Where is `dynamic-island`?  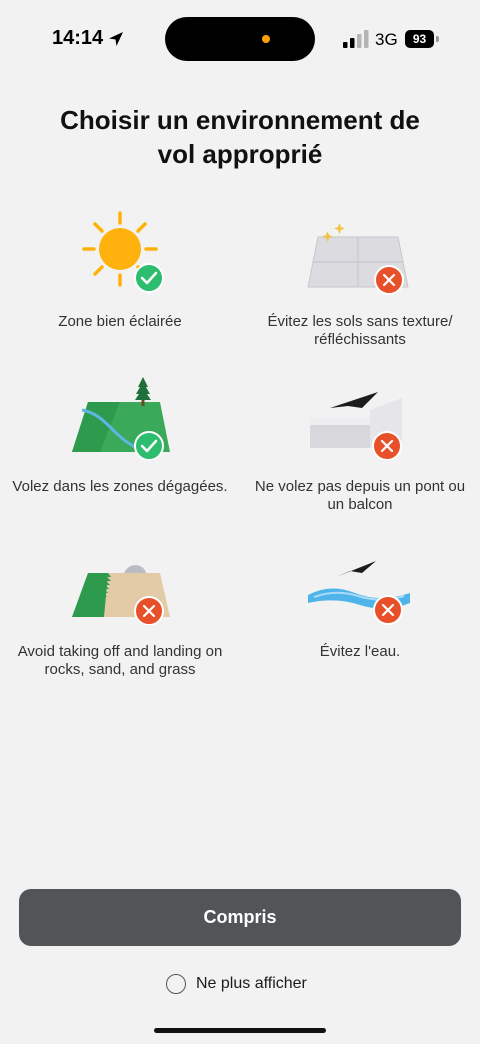
dynamic-island is located at coordinates (240, 39).